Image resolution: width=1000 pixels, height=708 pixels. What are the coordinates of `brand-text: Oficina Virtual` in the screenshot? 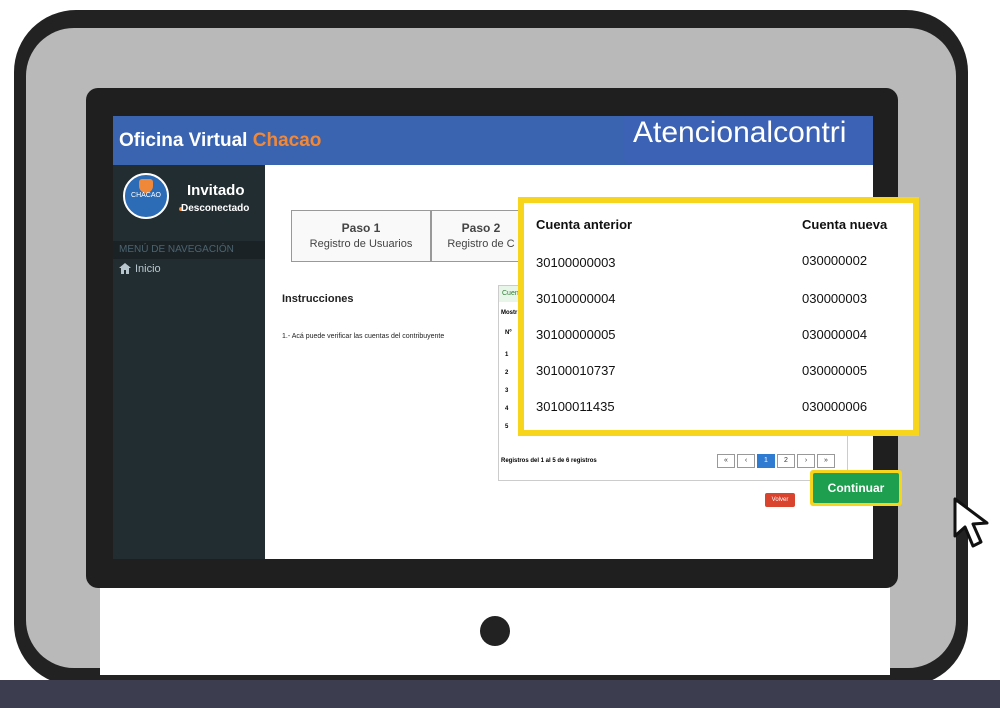 It's located at (186, 140).